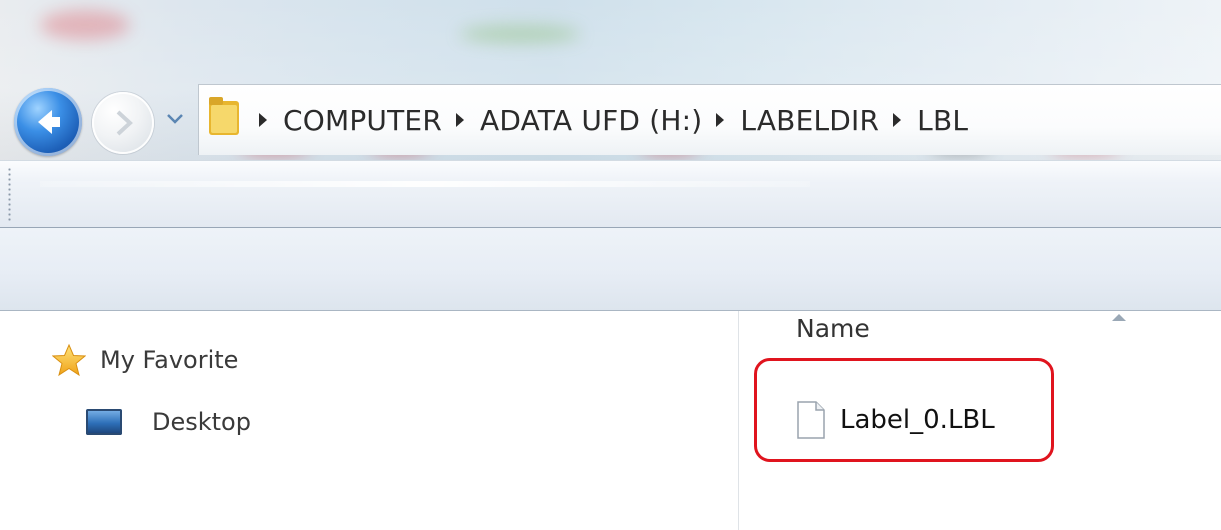 The width and height of the screenshot is (1221, 530). Describe the element at coordinates (104, 422) in the screenshot. I see `desktop-icon` at that location.